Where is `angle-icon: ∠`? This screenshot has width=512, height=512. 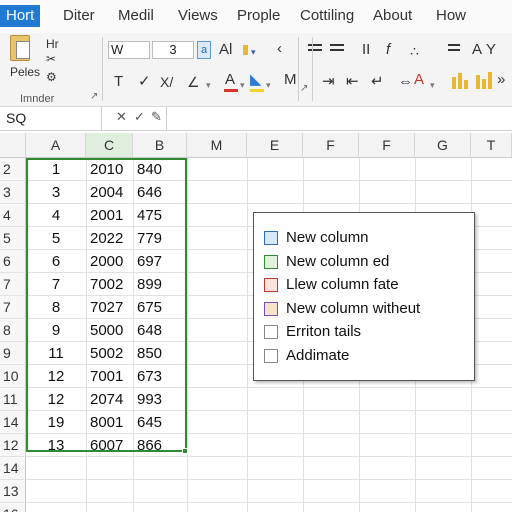 angle-icon: ∠ is located at coordinates (193, 82).